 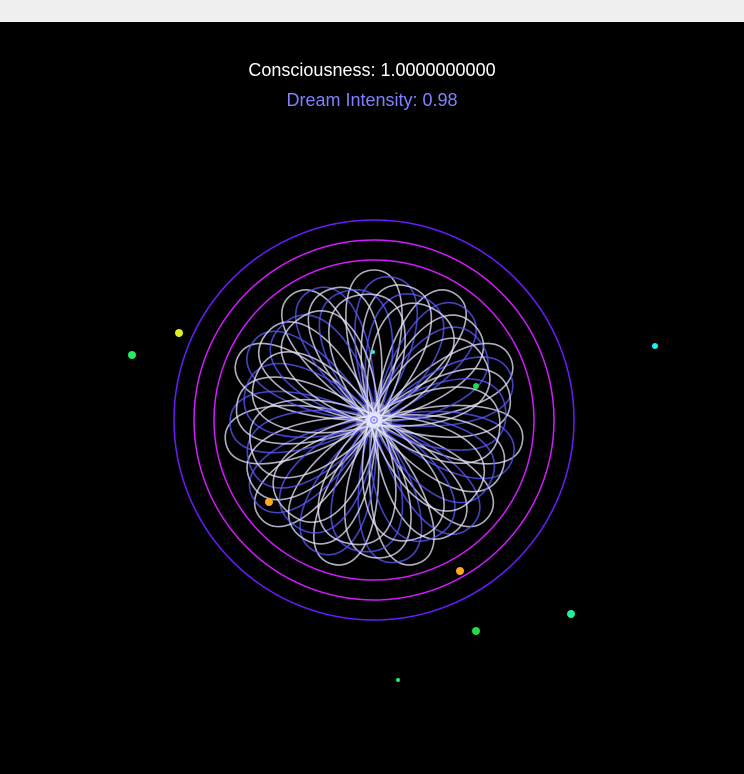 I want to click on dream-intensity-readout: Dream Intensity: 0.98, so click(x=372, y=100).